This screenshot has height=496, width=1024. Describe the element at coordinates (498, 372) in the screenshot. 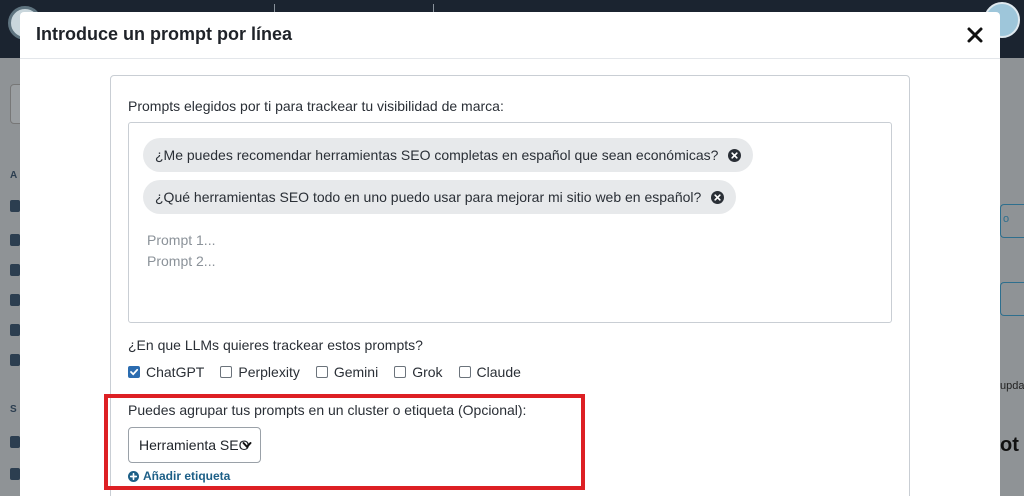

I see `checkbox-label: Claude` at that location.